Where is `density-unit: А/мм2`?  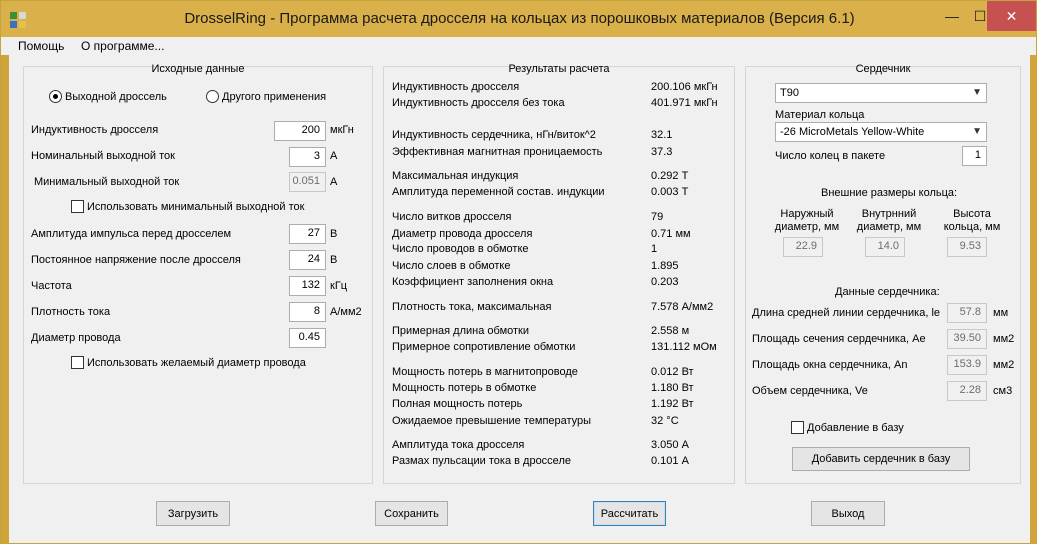
density-unit: А/мм2 is located at coordinates (346, 312).